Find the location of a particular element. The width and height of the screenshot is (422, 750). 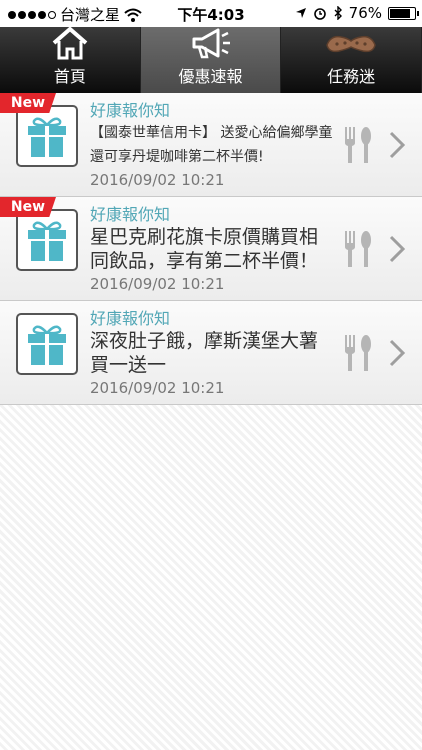

item-text: 【國泰世華信用卡】 送愛心給偏鄉學童 還可享丹堤咖啡第二杯半價! is located at coordinates (211, 145).